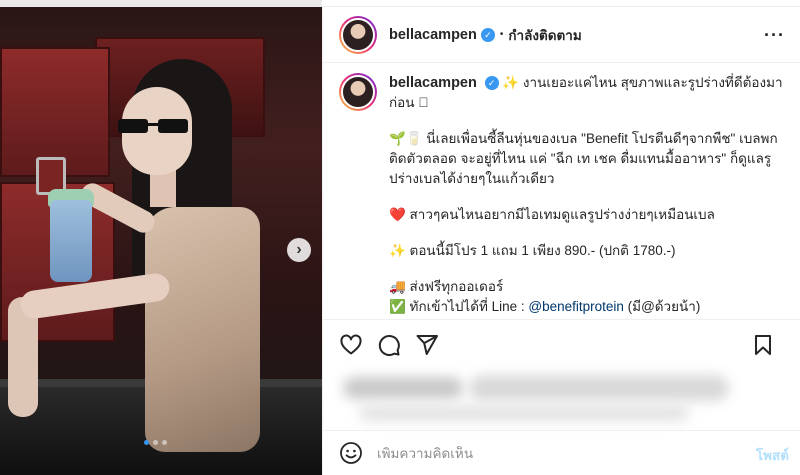 Image resolution: width=800 pixels, height=475 pixels. I want to click on comment-bar: โพสต์, so click(561, 452).